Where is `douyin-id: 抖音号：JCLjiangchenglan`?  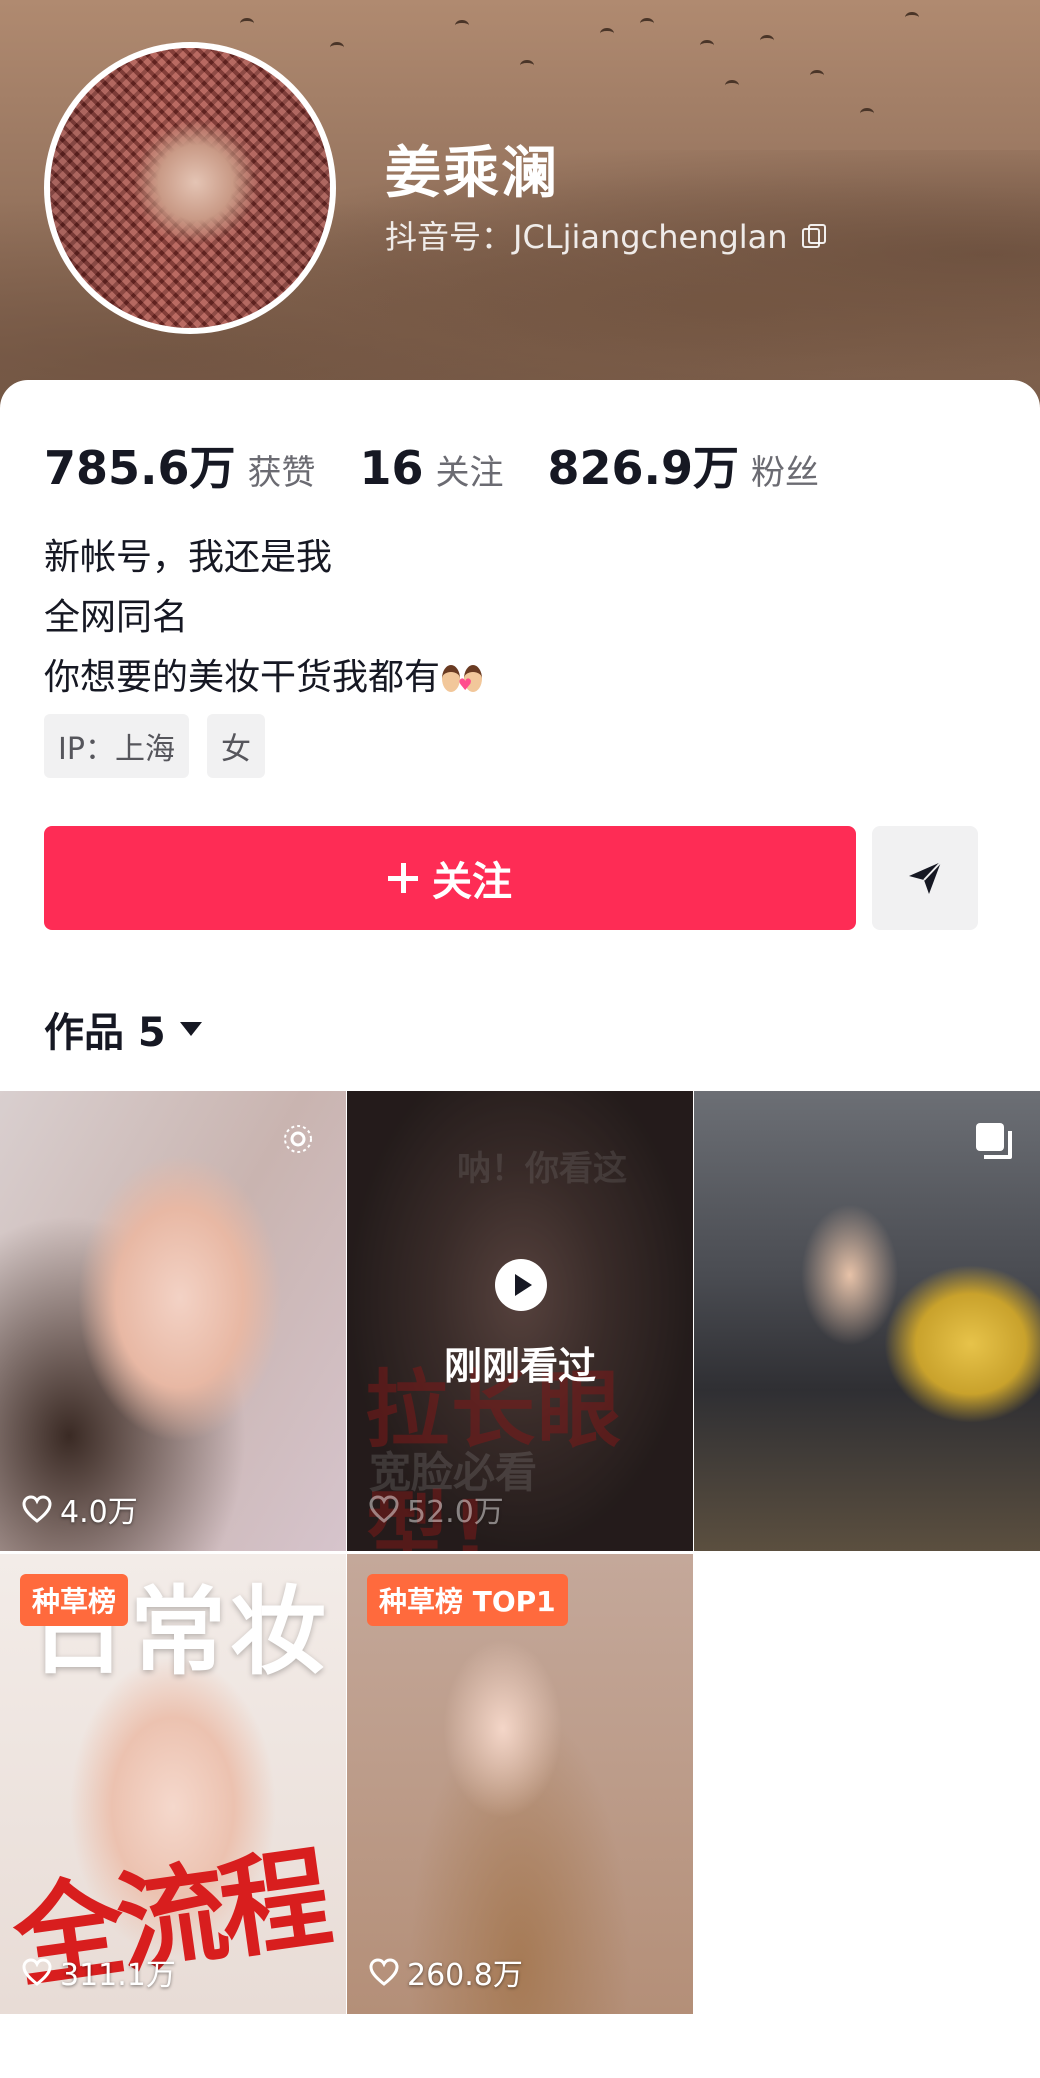 douyin-id: 抖音号：JCLjiangchenglan is located at coordinates (605, 235).